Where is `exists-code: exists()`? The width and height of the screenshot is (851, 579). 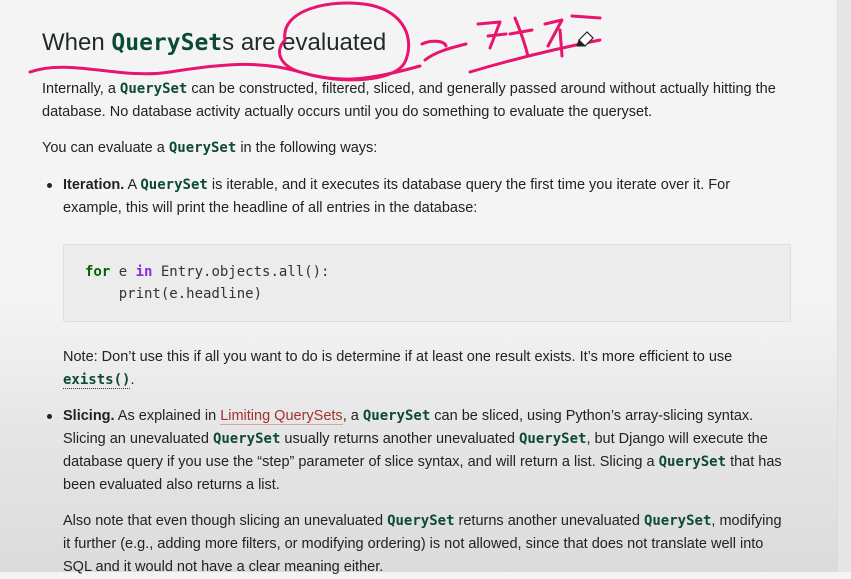 exists-code: exists() is located at coordinates (97, 380).